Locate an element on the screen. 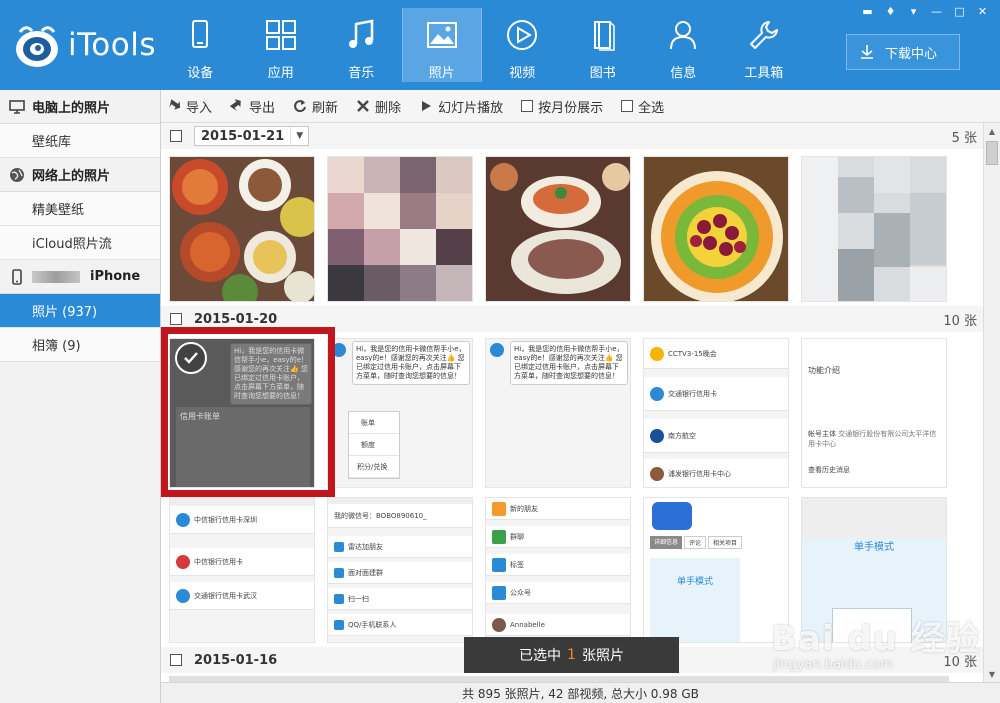  nav-apps: 应用 is located at coordinates (281, 45).